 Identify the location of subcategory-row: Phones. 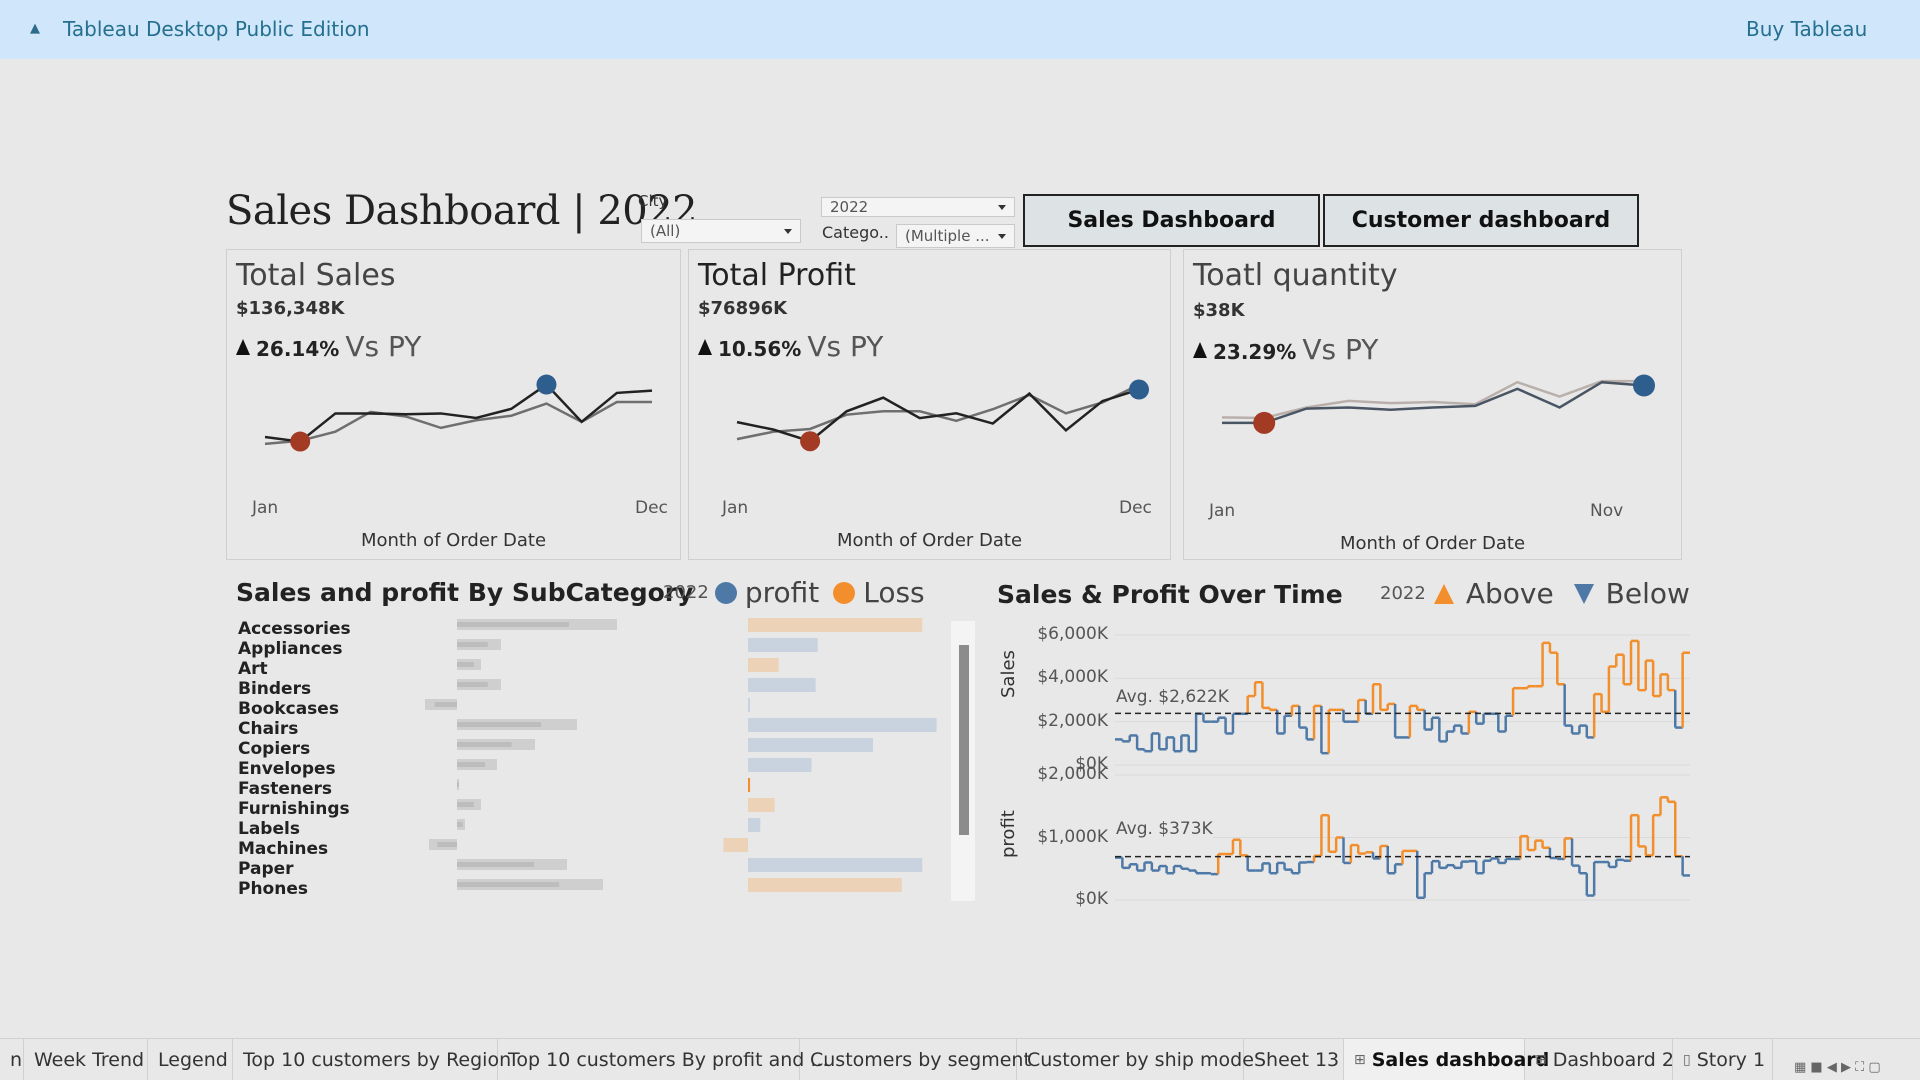
(273, 889).